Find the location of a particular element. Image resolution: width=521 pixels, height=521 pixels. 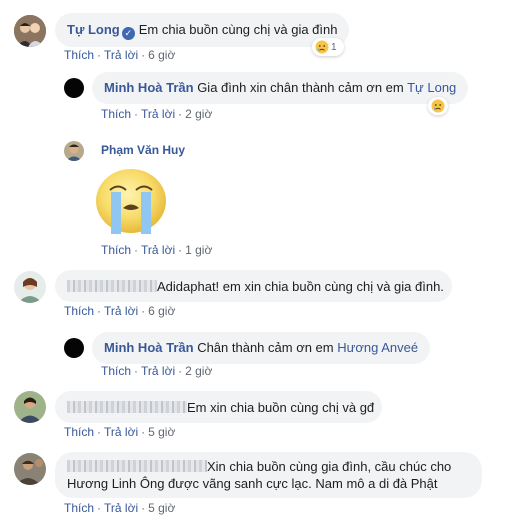

comment-text: Chân thành cảm ơn em is located at coordinates (265, 347).